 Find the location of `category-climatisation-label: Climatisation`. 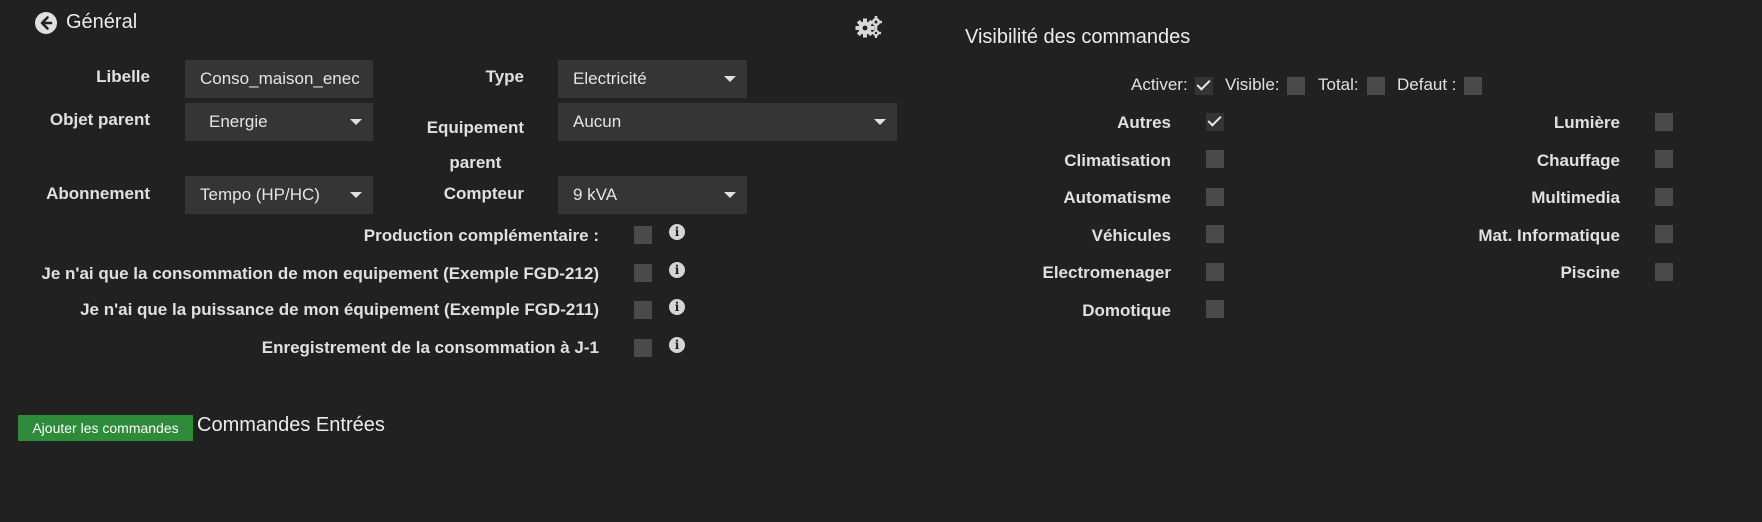

category-climatisation-label: Climatisation is located at coordinates (1117, 160).